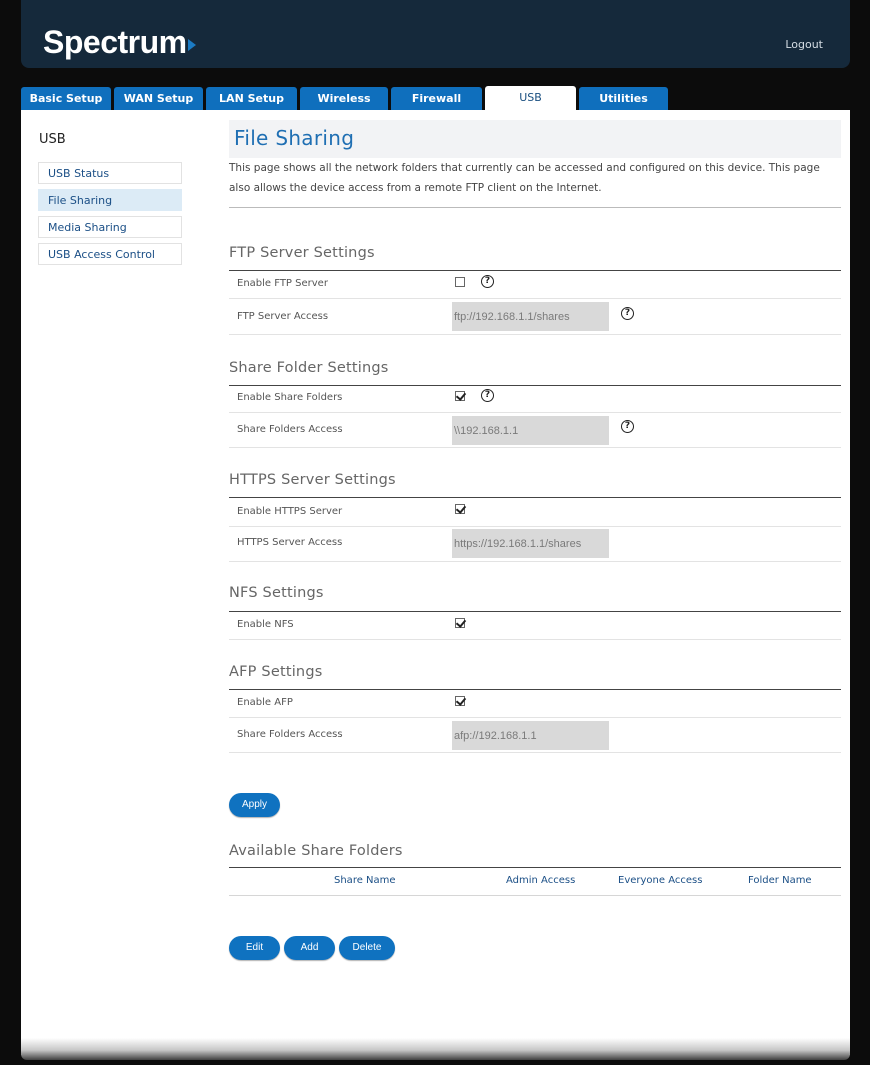 The height and width of the screenshot is (1065, 870). What do you see at coordinates (290, 542) in the screenshot?
I see `https-access-label: HTTPS Server Access` at bounding box center [290, 542].